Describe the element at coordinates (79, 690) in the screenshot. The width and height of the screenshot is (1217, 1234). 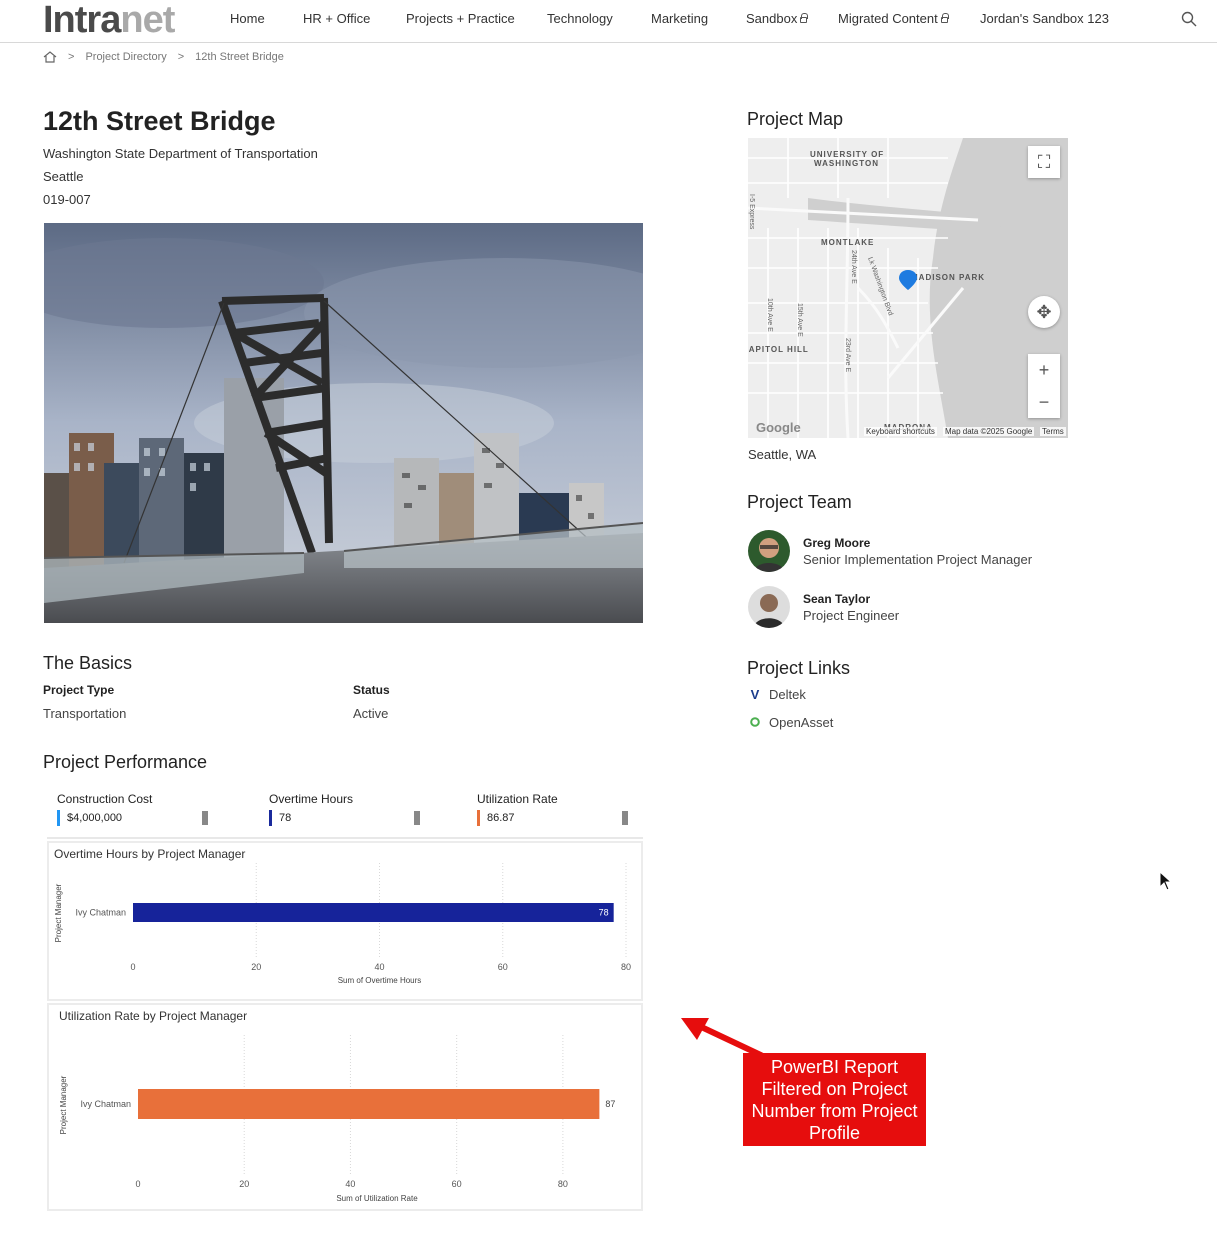
I see `project-type-label: Project Type` at that location.